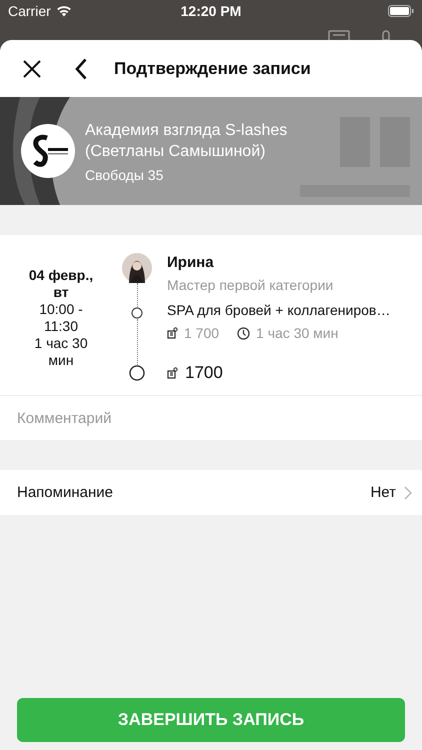  What do you see at coordinates (204, 373) in the screenshot?
I see `total-price: 1700` at bounding box center [204, 373].